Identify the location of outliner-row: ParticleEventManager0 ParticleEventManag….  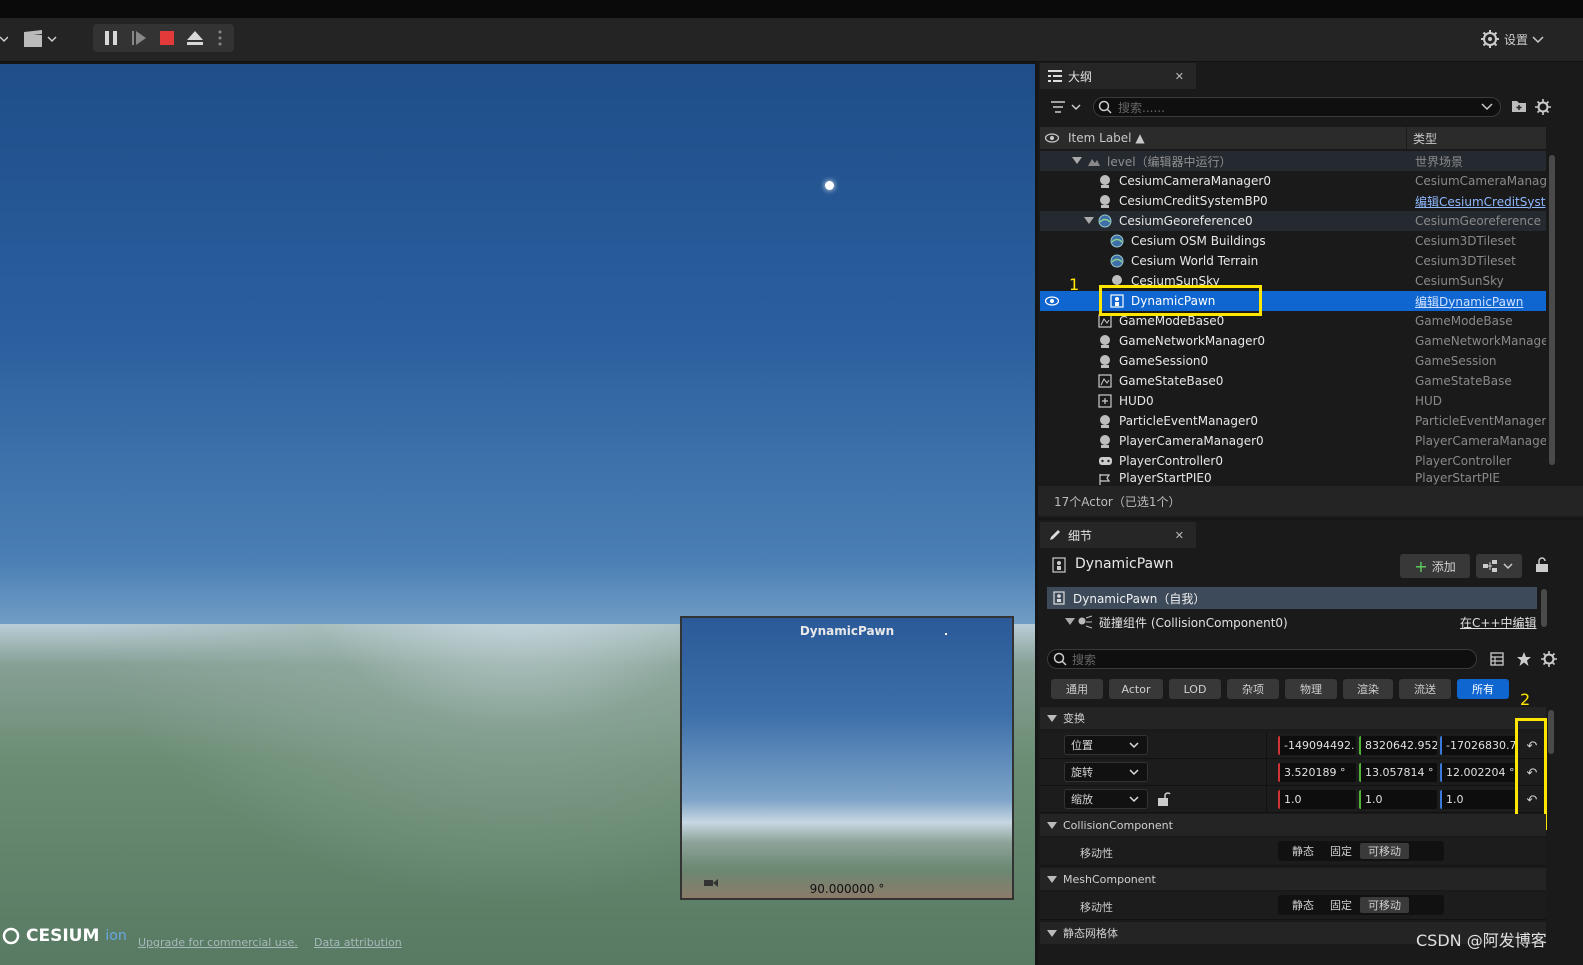
(1293, 421).